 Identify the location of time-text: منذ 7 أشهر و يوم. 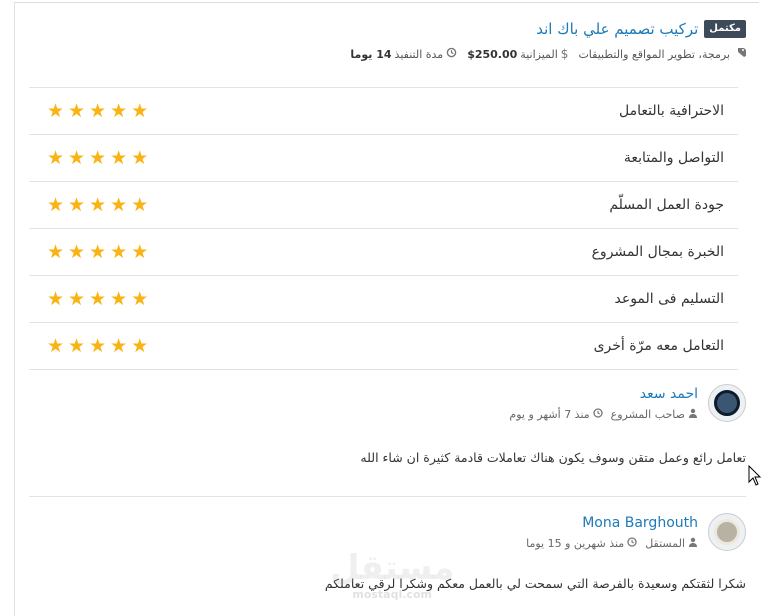
(549, 414).